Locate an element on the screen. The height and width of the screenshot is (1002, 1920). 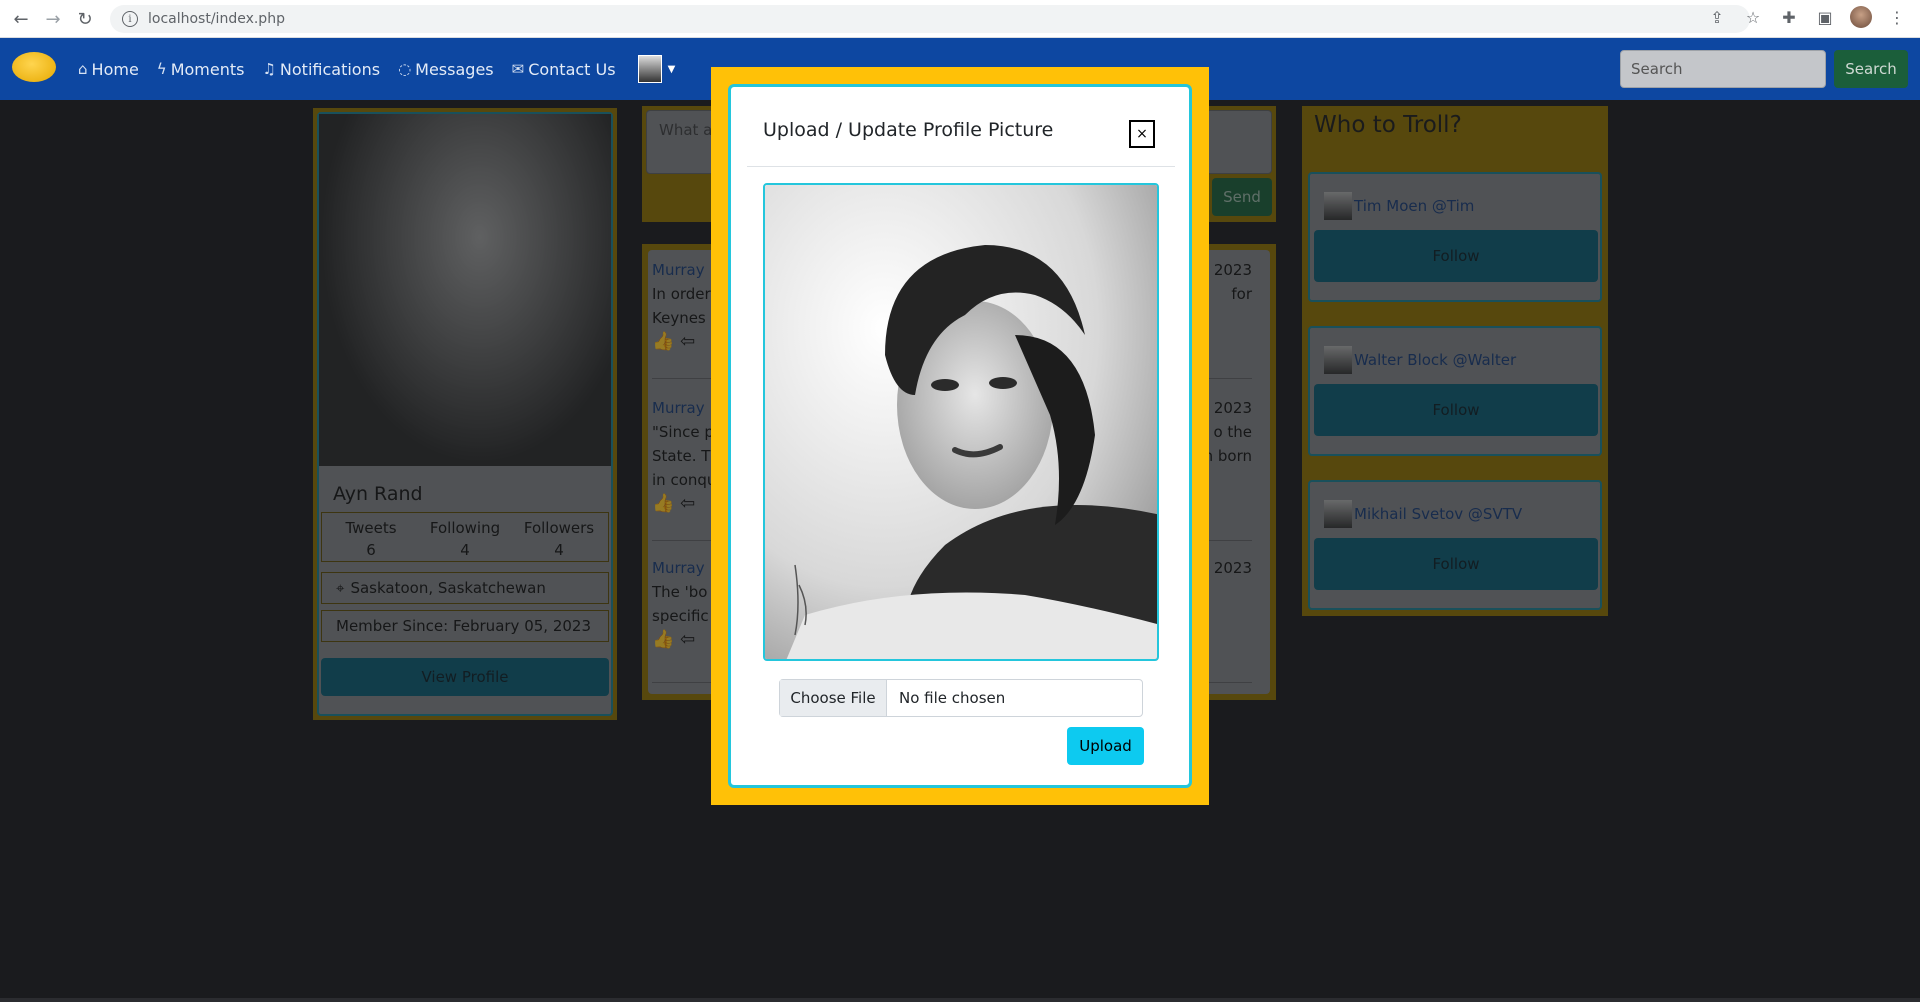
profile-name: Ayn Rand is located at coordinates (378, 494).